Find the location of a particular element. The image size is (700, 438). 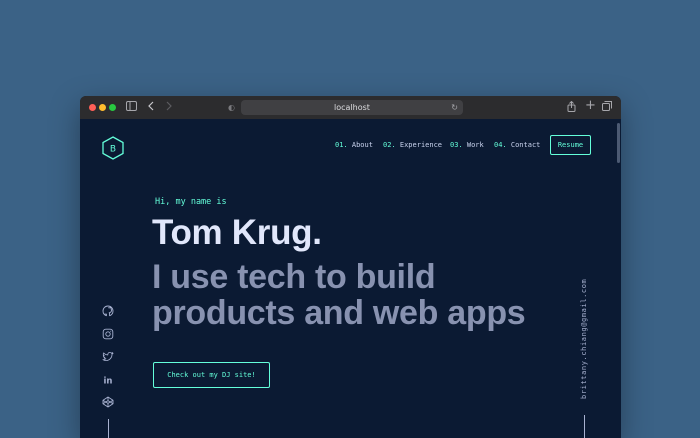

privacy-shield-icon: ◐ is located at coordinates (231, 107).